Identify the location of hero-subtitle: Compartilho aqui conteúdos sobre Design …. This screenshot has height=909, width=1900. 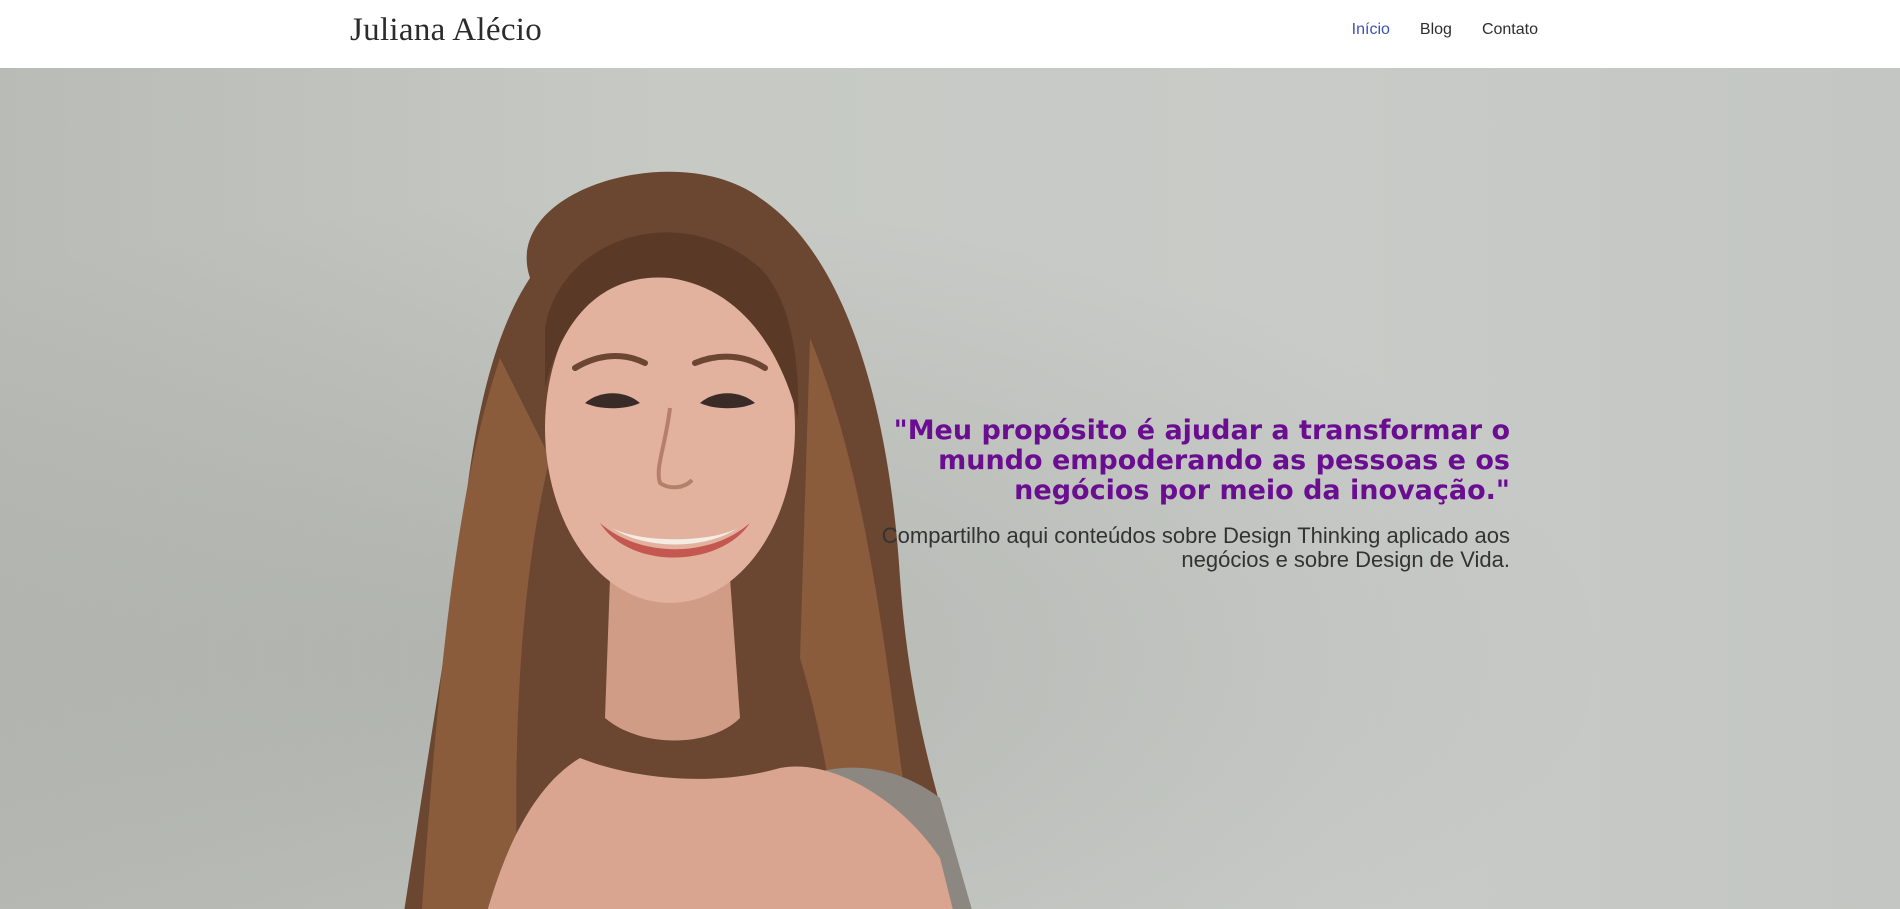
(1195, 547).